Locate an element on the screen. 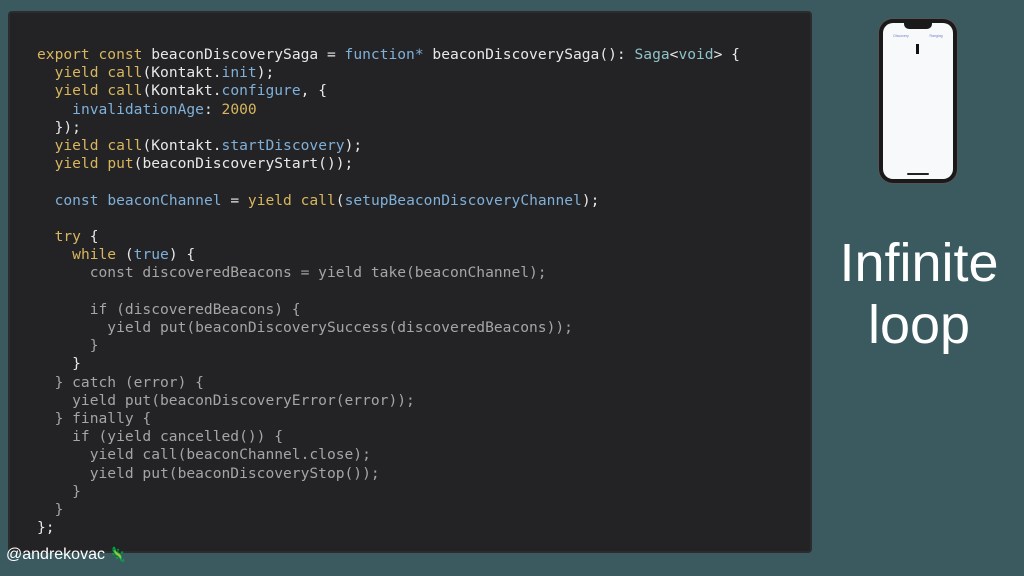  code-token: ) { is located at coordinates (182, 255).